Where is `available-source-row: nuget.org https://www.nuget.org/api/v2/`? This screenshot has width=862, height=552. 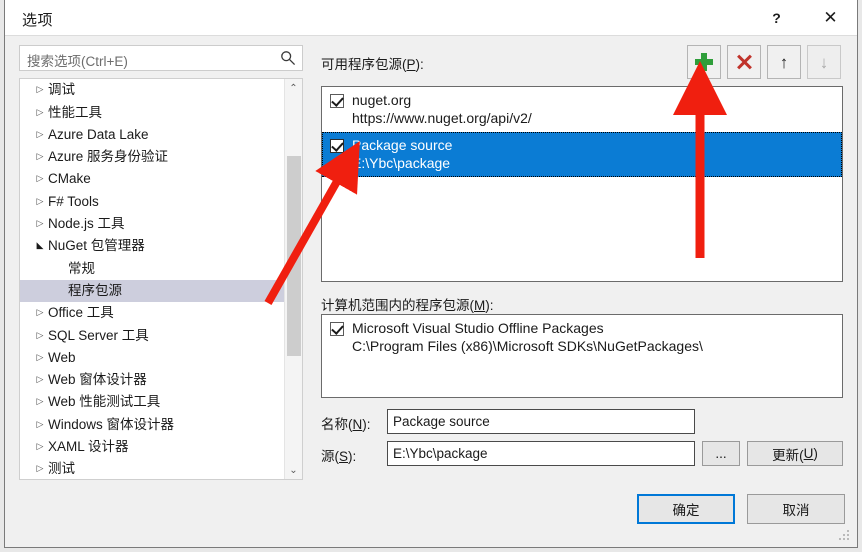 available-source-row: nuget.org https://www.nuget.org/api/v2/ is located at coordinates (582, 109).